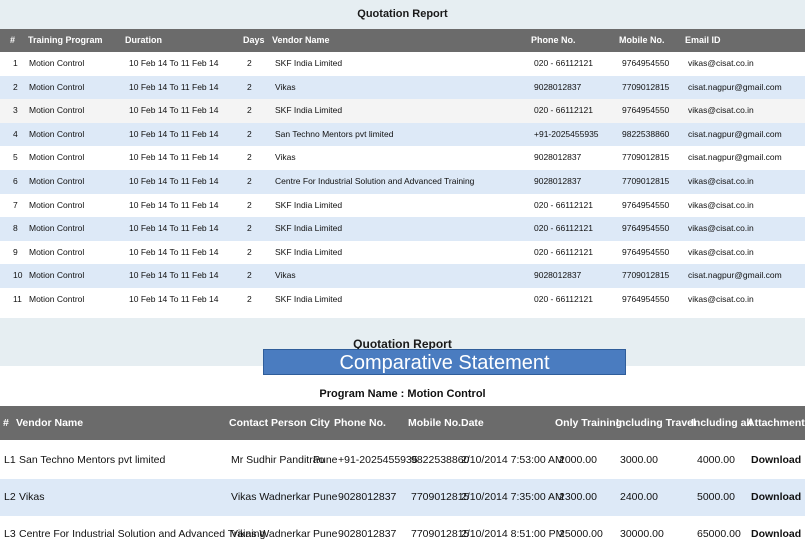 The image size is (805, 553). What do you see at coordinates (15, 63) in the screenshot?
I see `cell-row-index: 1` at bounding box center [15, 63].